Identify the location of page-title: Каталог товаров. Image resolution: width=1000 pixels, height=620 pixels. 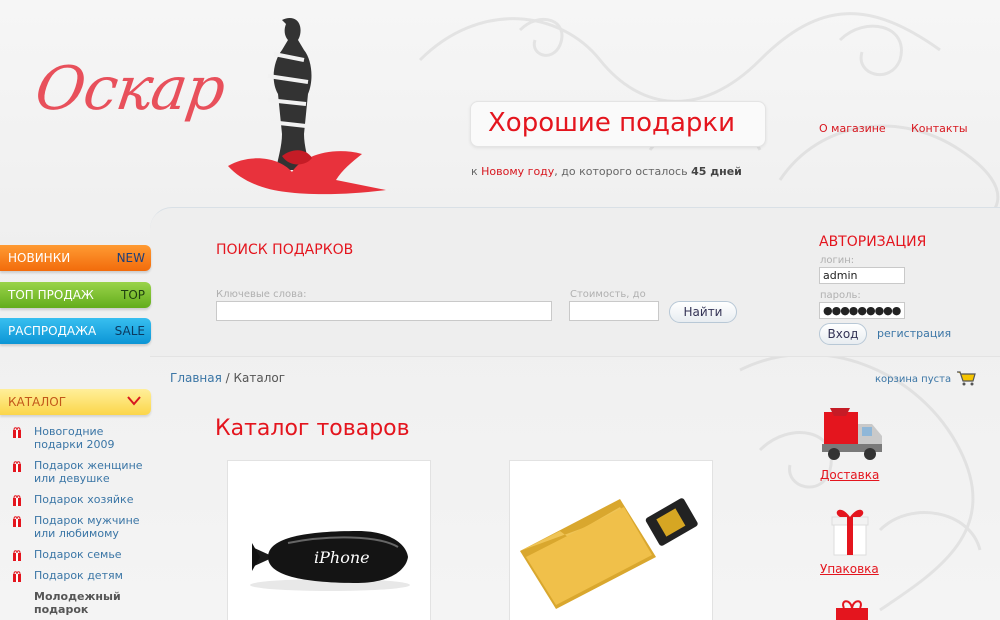
(312, 428).